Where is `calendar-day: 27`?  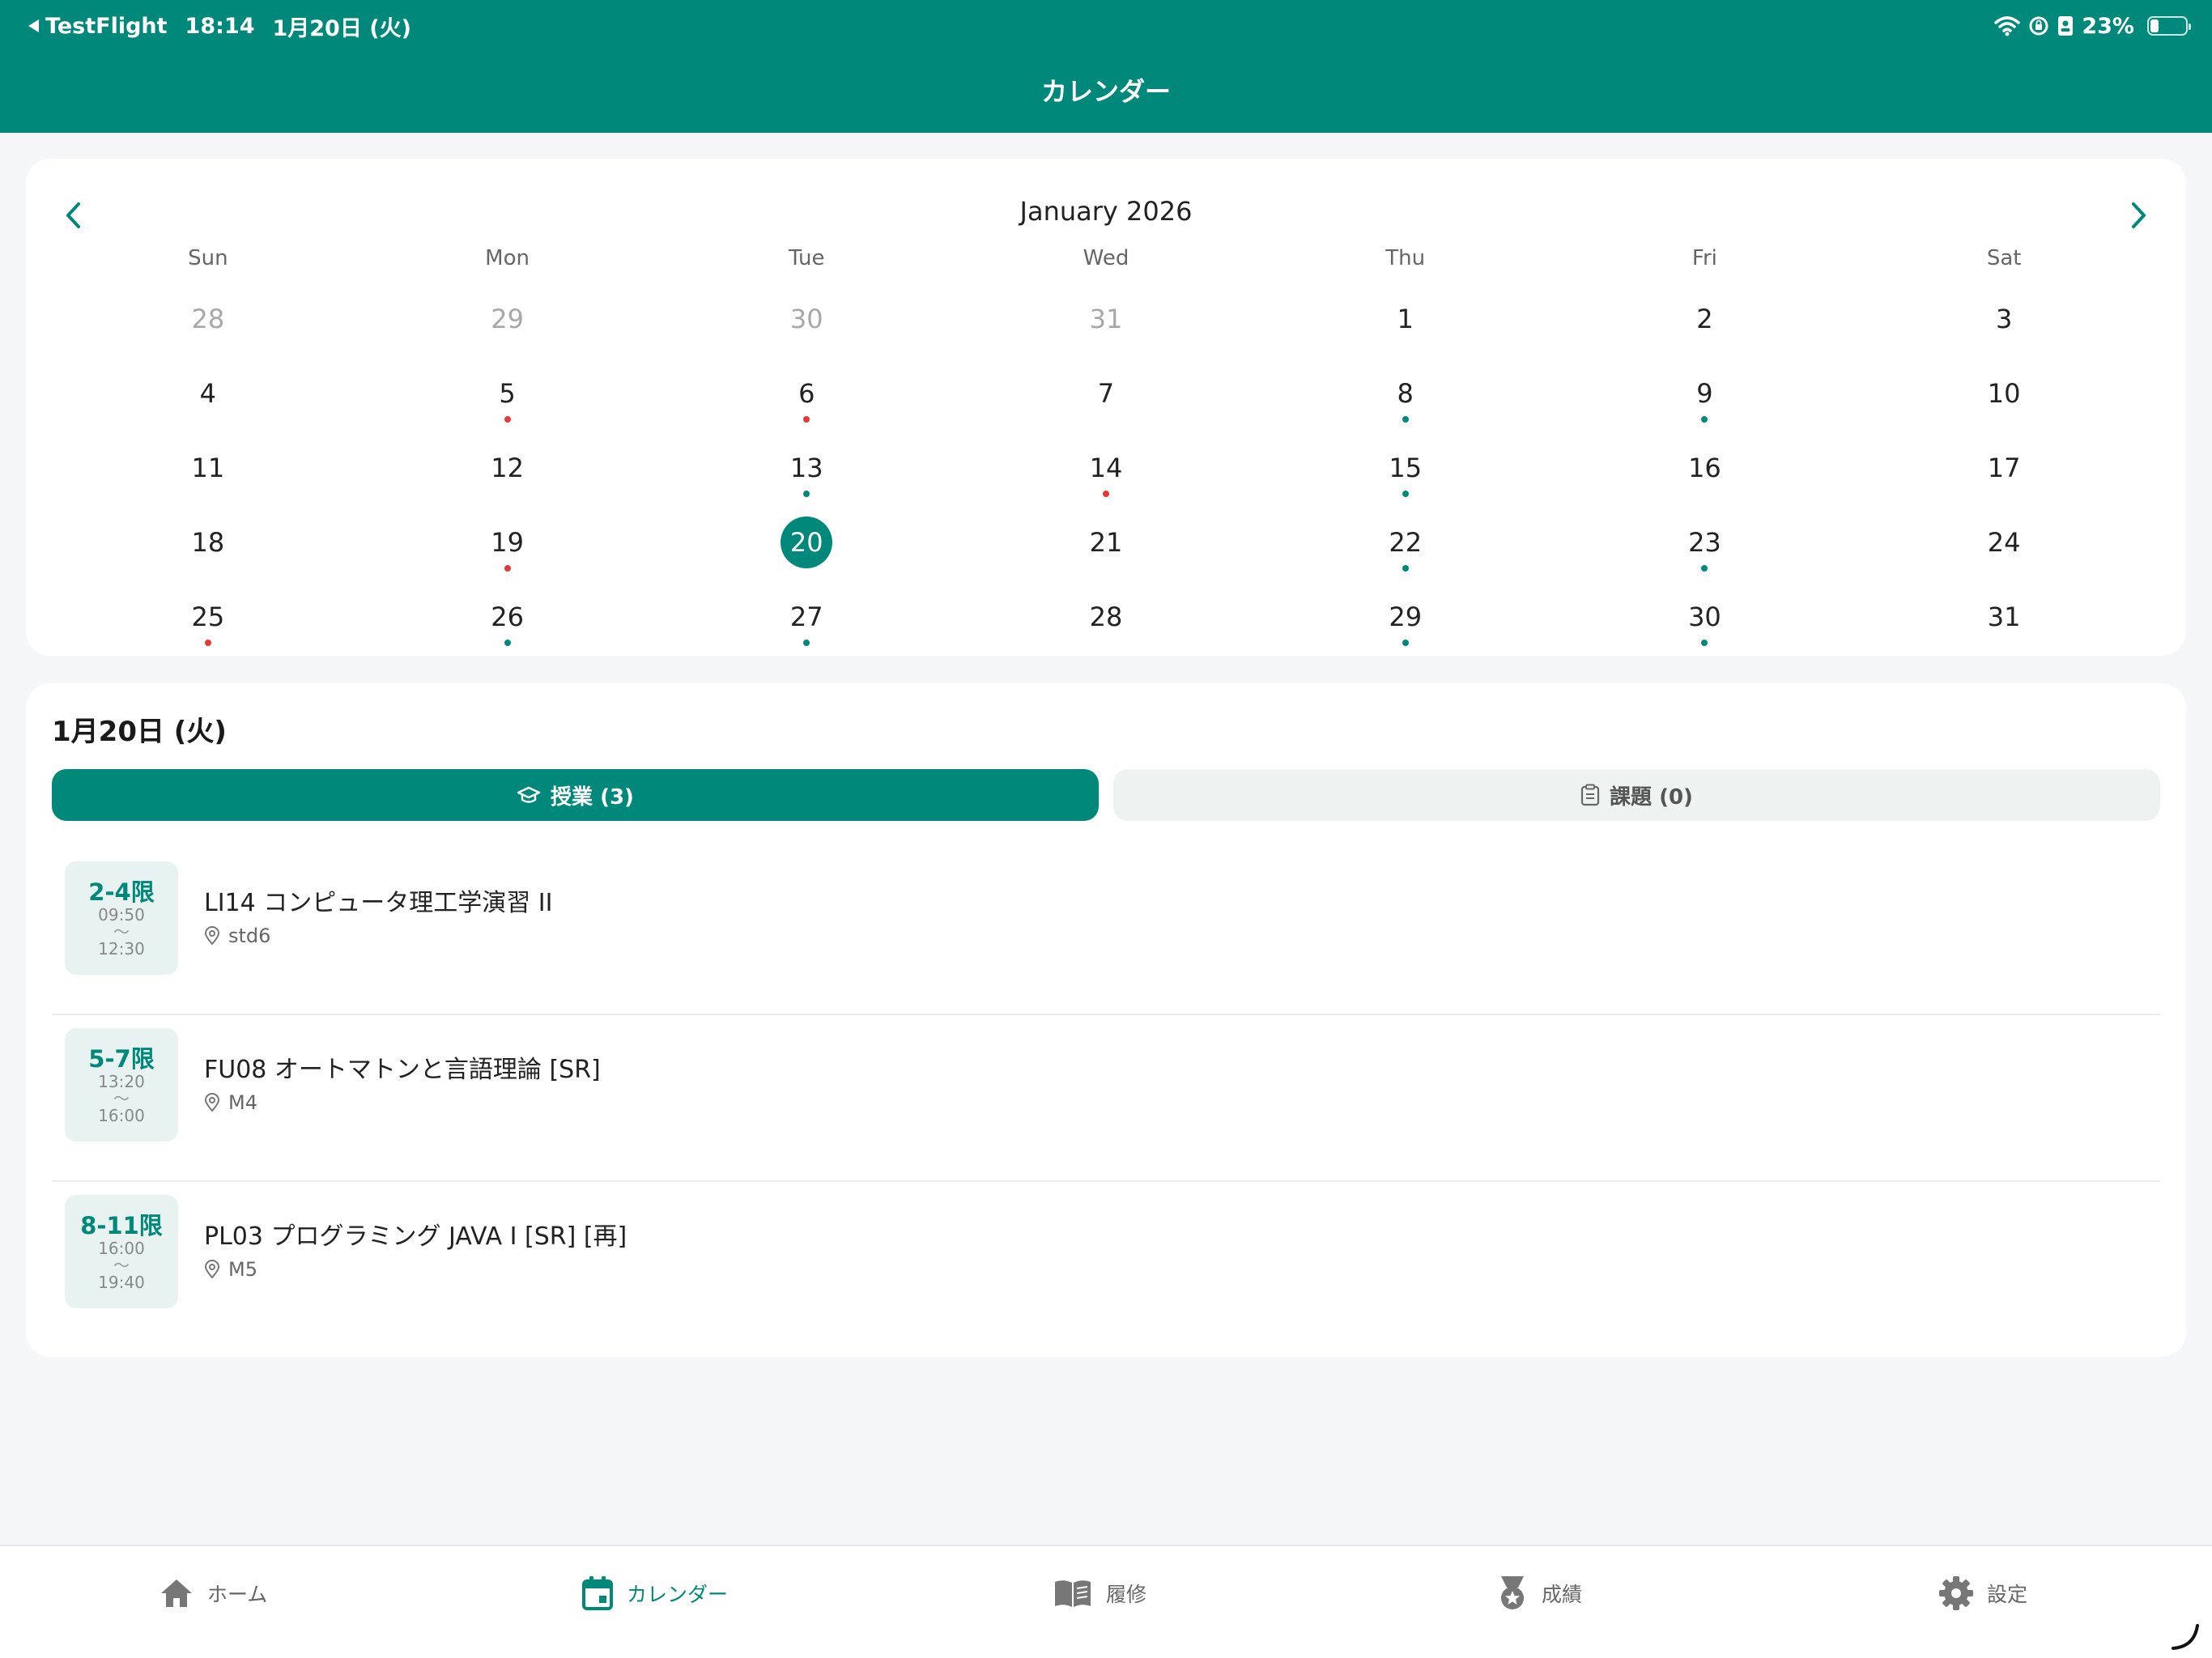
calendar-day: 27 is located at coordinates (807, 630).